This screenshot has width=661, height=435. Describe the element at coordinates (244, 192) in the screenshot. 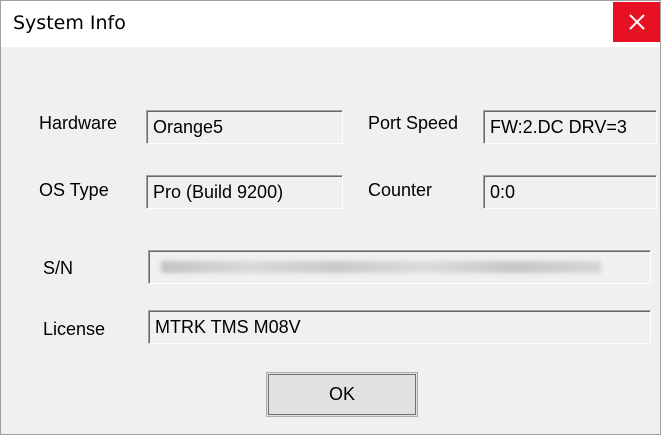

I see `os-type-field: Pro (Build 9200)` at that location.